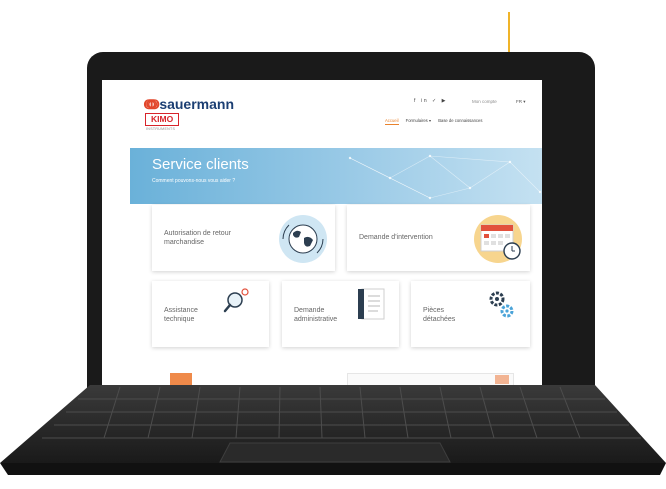 Image resolution: width=666 pixels, height=489 pixels. I want to click on card-label: Pièces détachées, so click(439, 315).